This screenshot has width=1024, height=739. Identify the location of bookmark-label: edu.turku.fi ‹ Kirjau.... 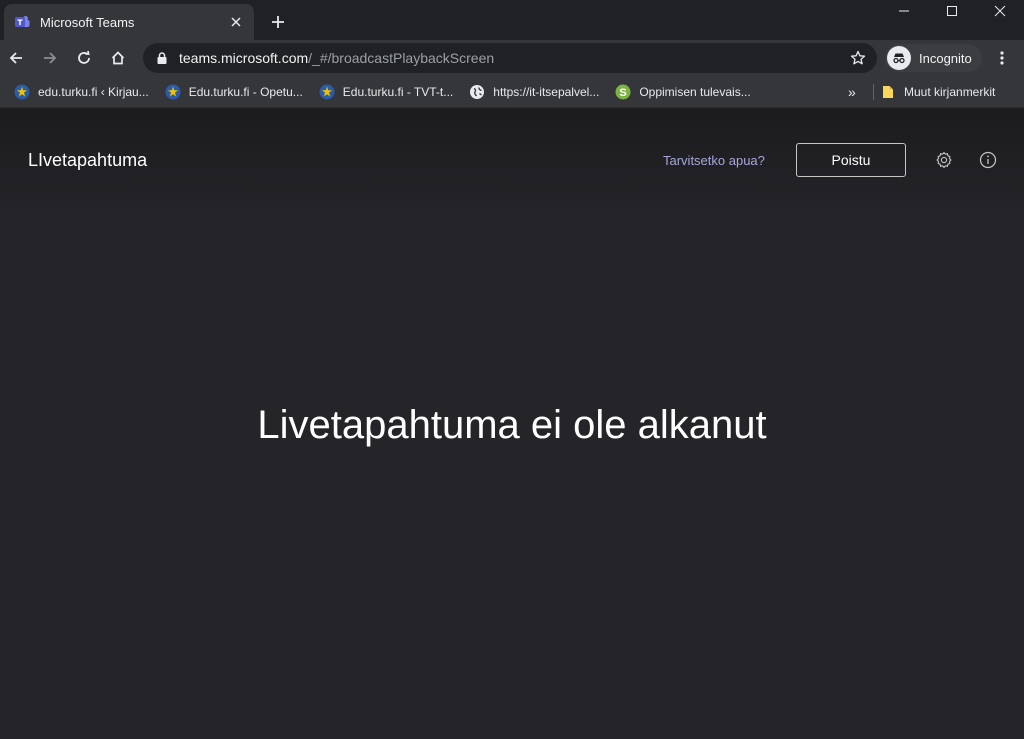
(93, 91).